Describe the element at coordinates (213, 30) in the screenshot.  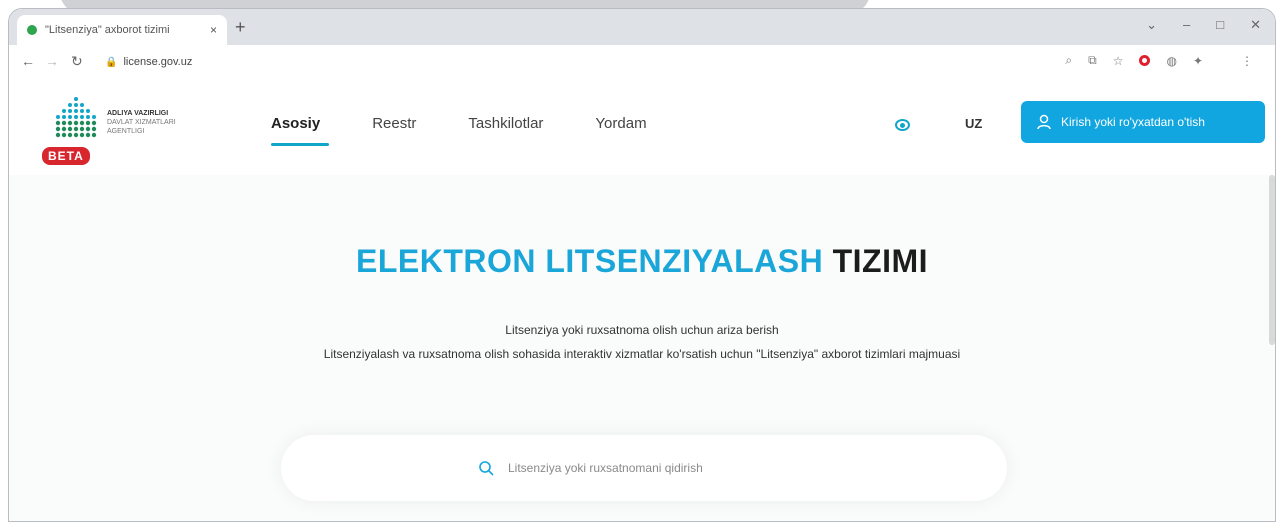
I see `tab-close-icon: ×` at that location.